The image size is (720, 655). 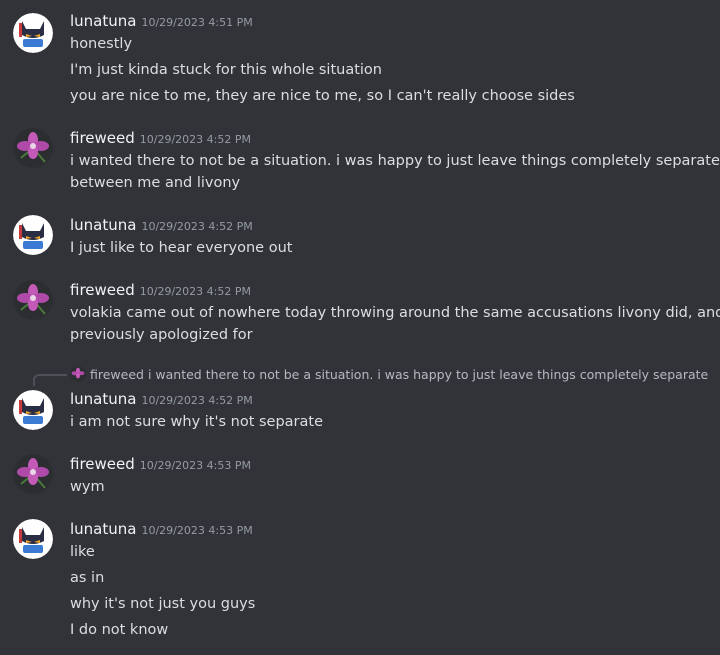 I want to click on message-header: lunatuna 10/29/2023 4:51 PM, so click(x=161, y=22).